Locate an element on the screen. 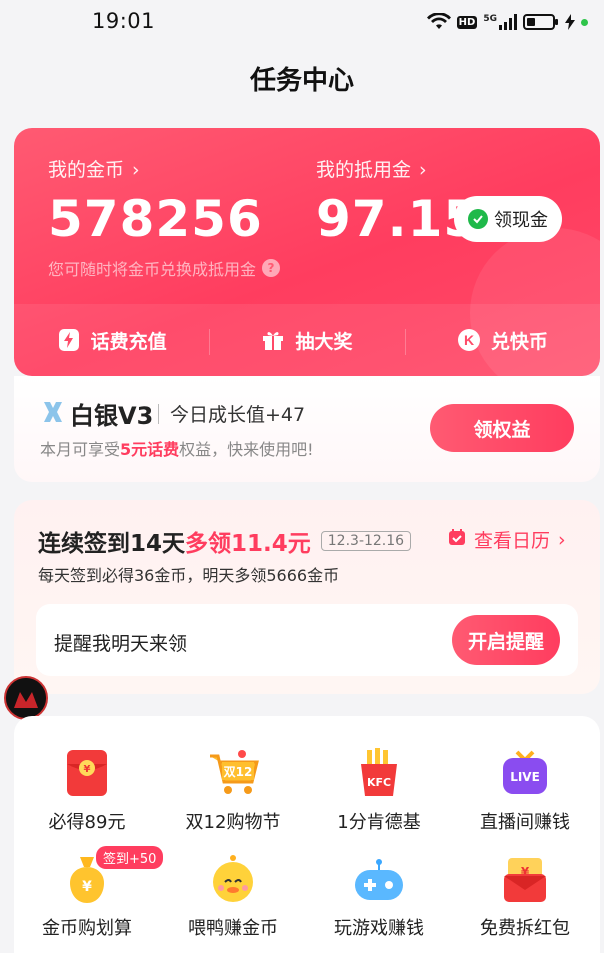  coins-link: 我的金币 › is located at coordinates (94, 168).